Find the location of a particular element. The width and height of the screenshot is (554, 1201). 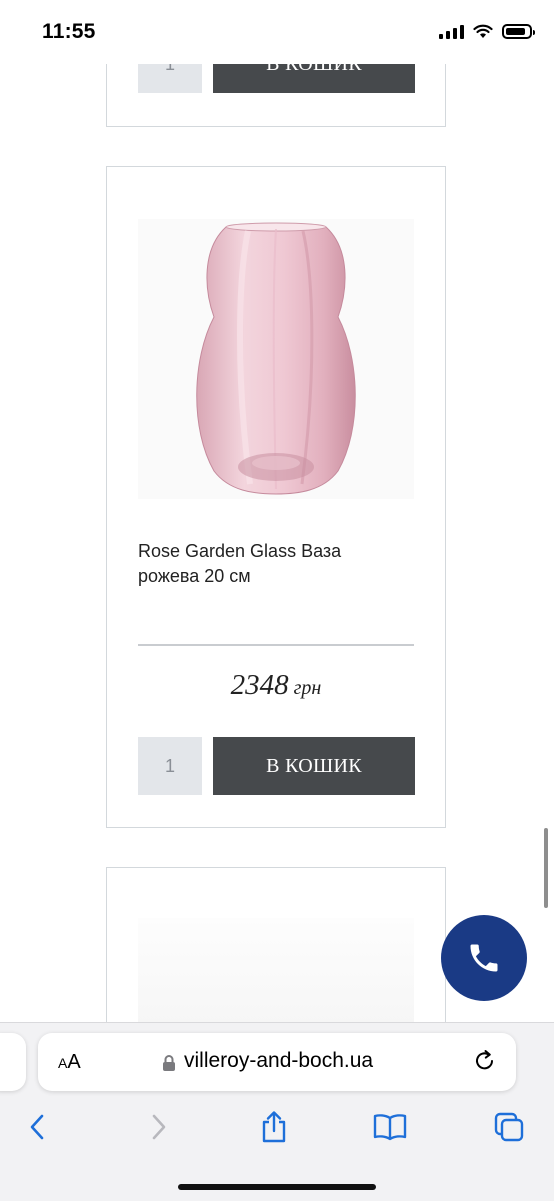

chevron-right-icon is located at coordinates (159, 1127).